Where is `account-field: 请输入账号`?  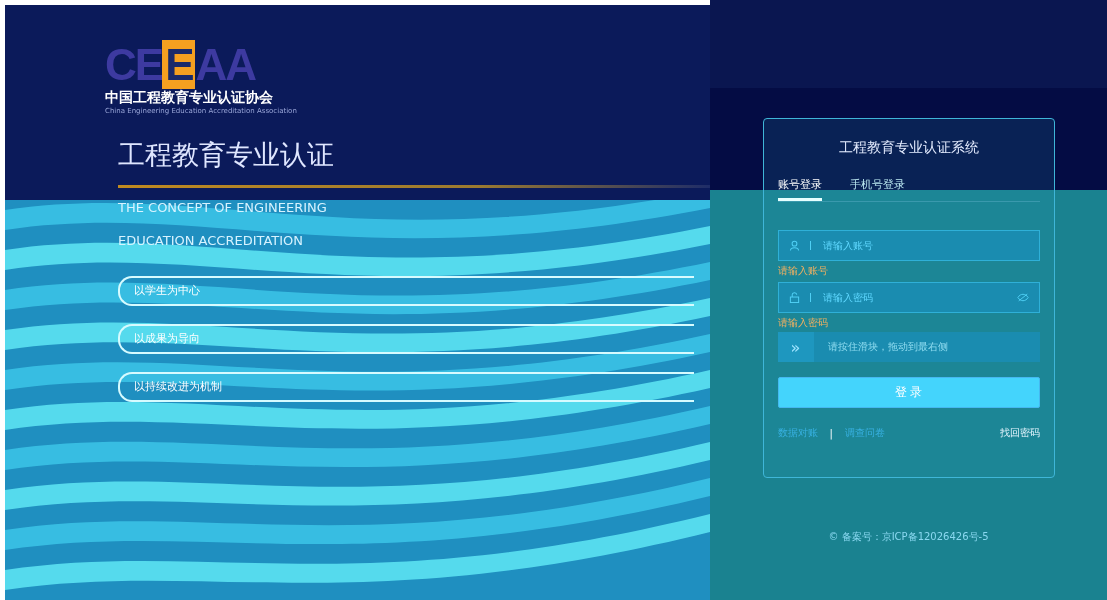 account-field: 请输入账号 is located at coordinates (908, 245).